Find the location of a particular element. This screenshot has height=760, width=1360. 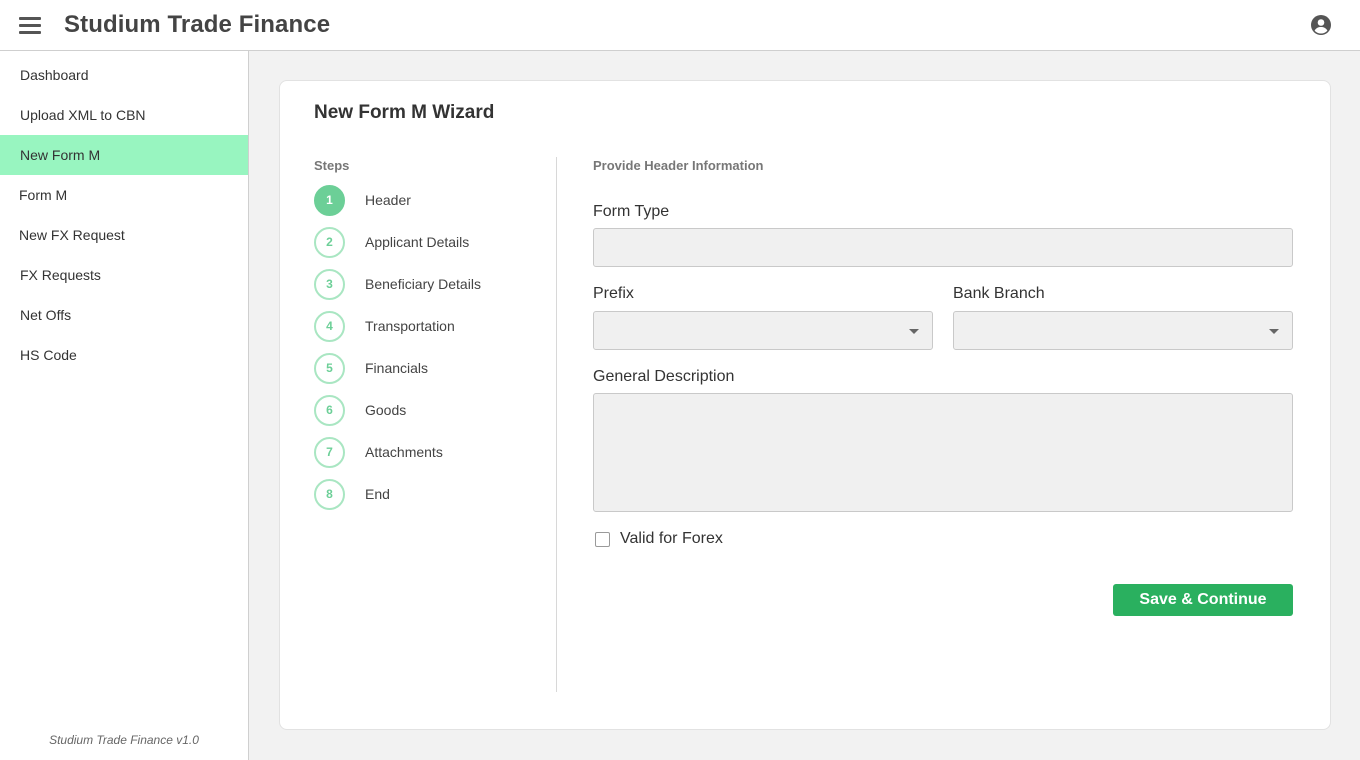

steps-divider is located at coordinates (556, 424).